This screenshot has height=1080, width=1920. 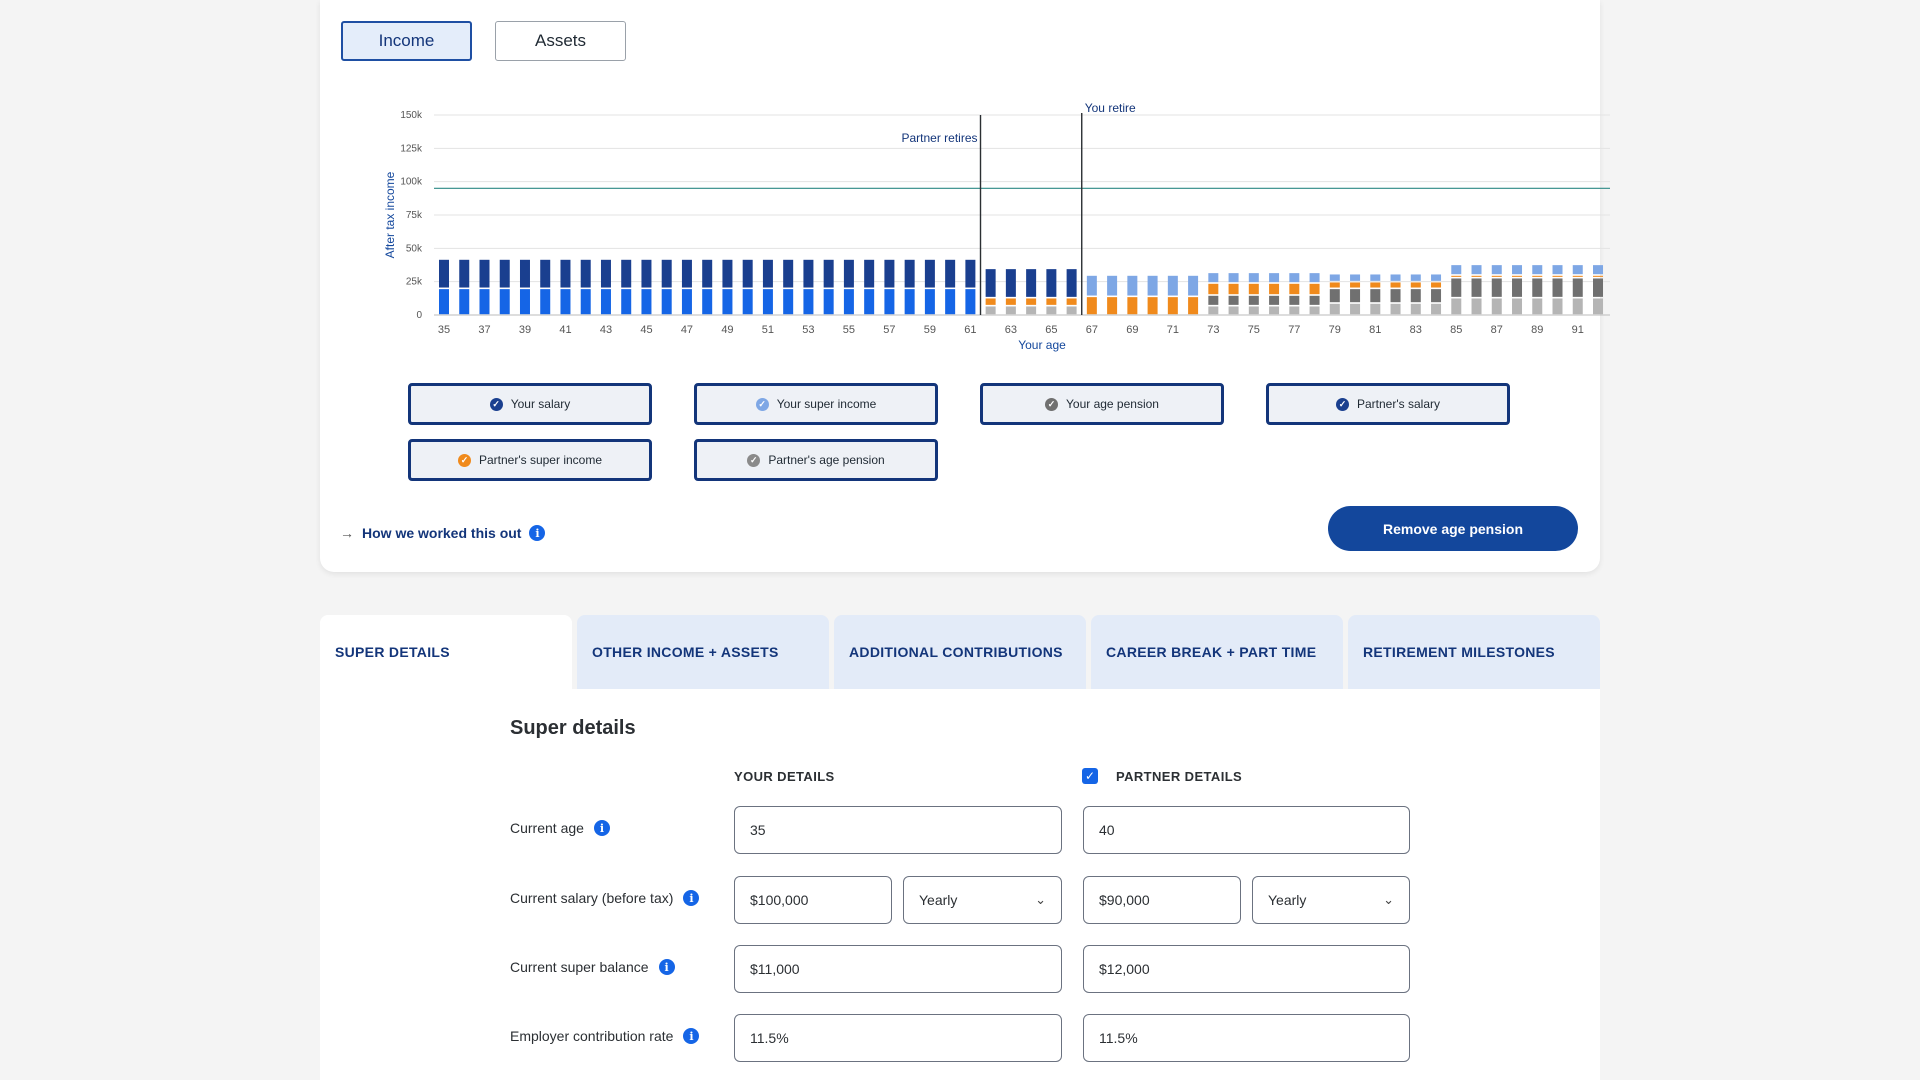 What do you see at coordinates (1090, 776) in the screenshot?
I see `partner-details-checkbox: ✓` at bounding box center [1090, 776].